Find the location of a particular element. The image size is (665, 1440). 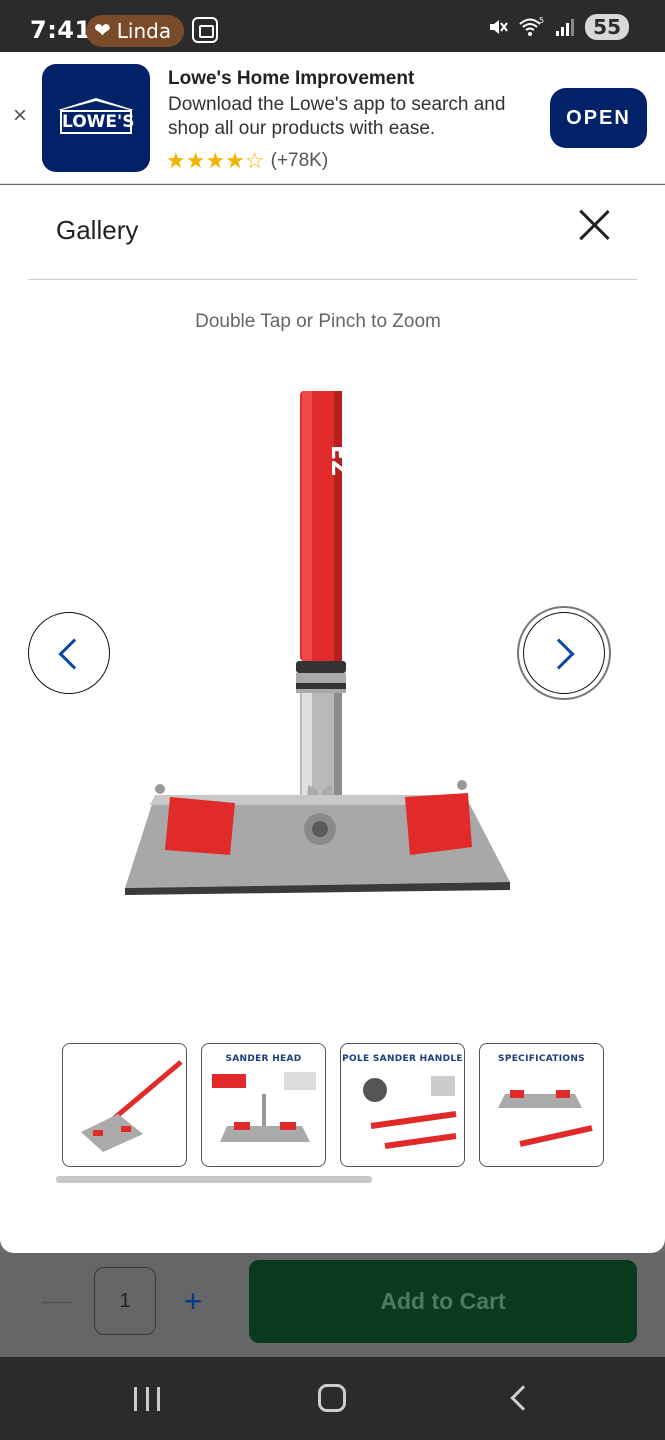

rating-stars-icon: ★★★★☆ is located at coordinates (215, 160).